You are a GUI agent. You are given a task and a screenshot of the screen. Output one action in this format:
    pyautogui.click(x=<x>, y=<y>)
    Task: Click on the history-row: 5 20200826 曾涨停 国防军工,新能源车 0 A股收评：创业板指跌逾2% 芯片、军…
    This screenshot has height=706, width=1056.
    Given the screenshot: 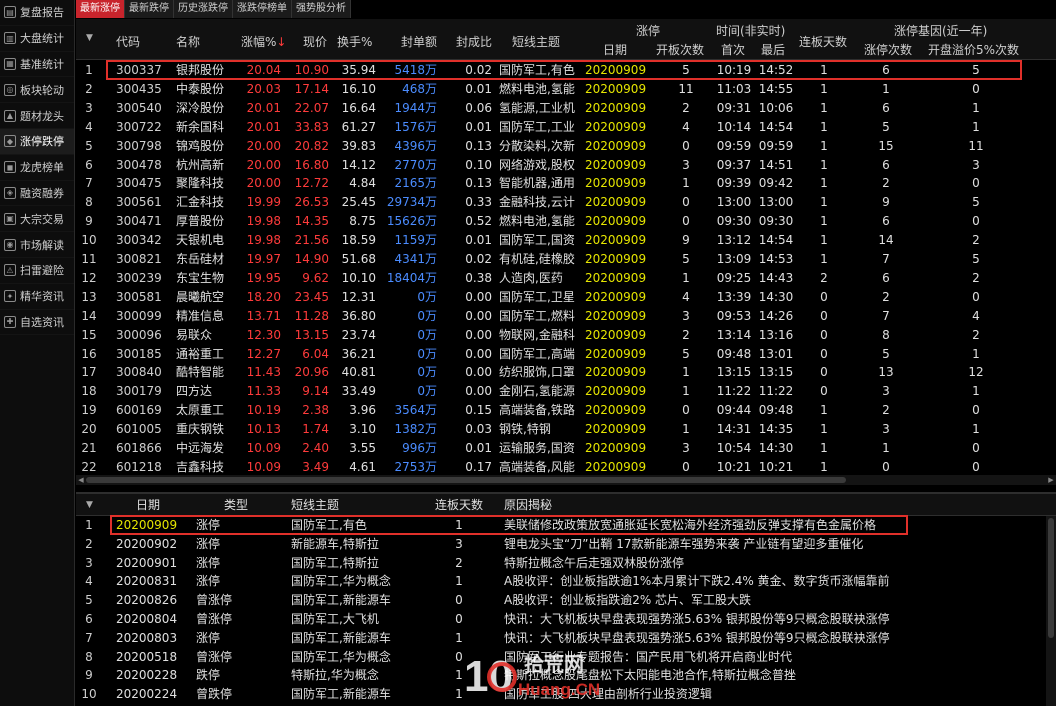 What is the action you would take?
    pyautogui.click(x=566, y=600)
    